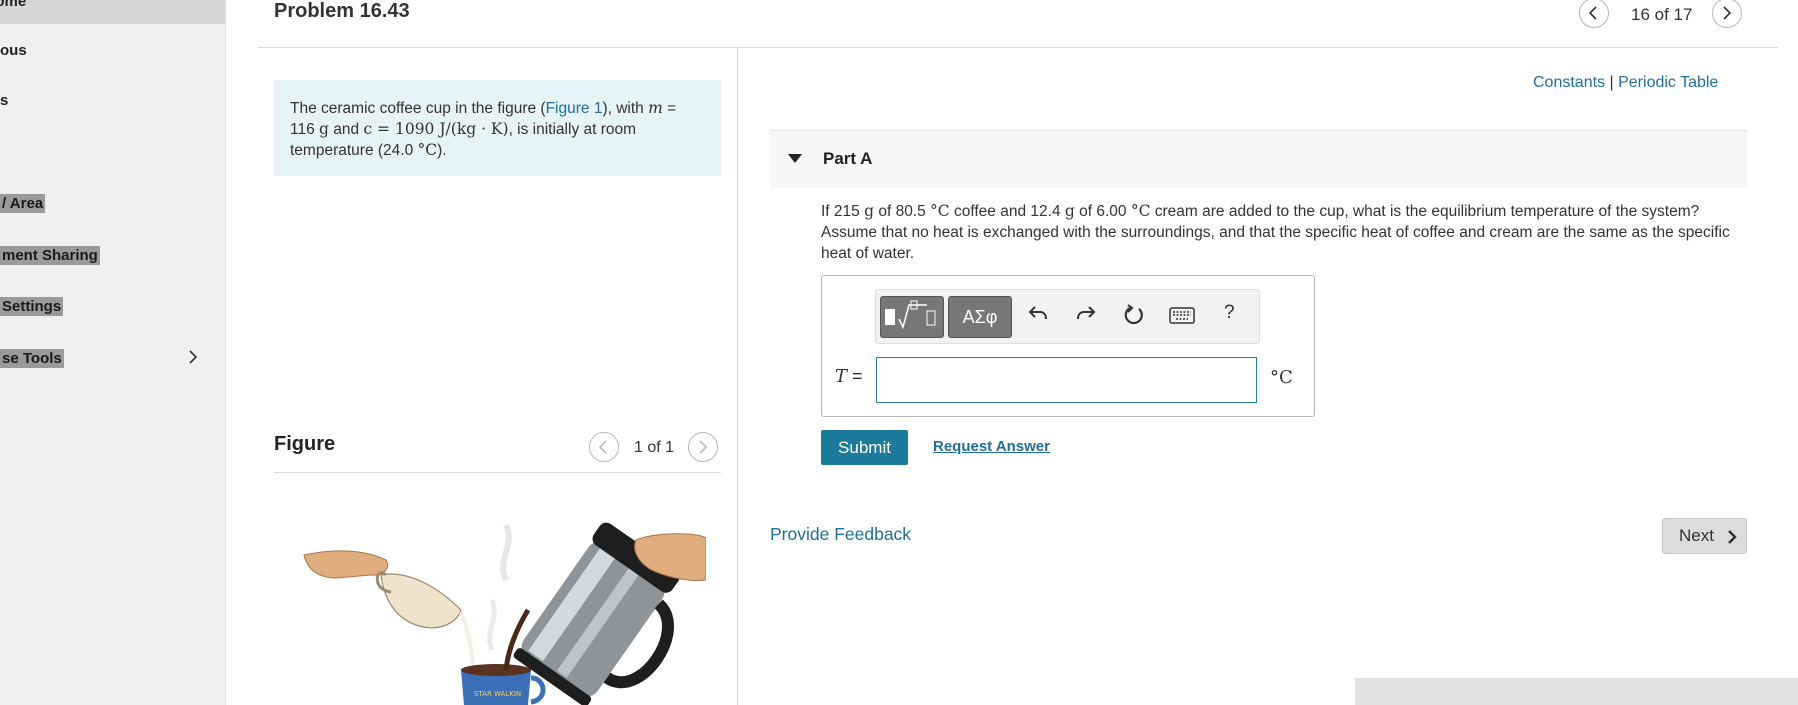 The width and height of the screenshot is (1798, 705). What do you see at coordinates (980, 317) in the screenshot?
I see `symbols-button: ΑΣφ` at bounding box center [980, 317].